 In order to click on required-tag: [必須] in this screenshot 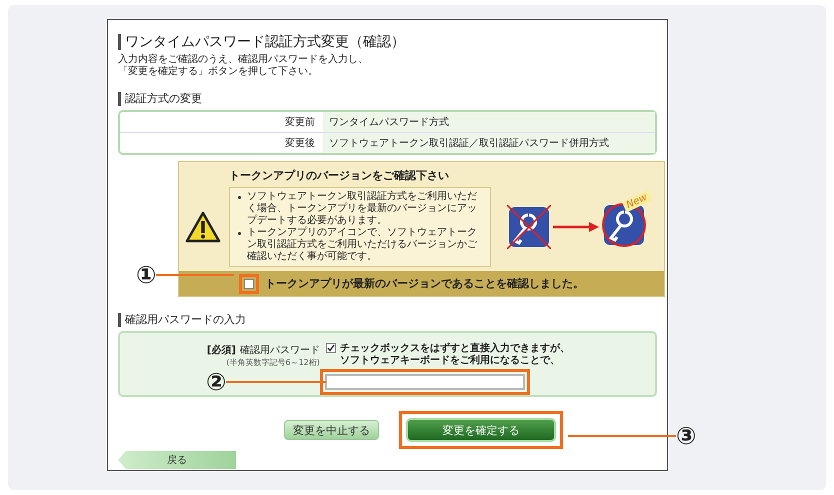, I will do `click(221, 350)`.